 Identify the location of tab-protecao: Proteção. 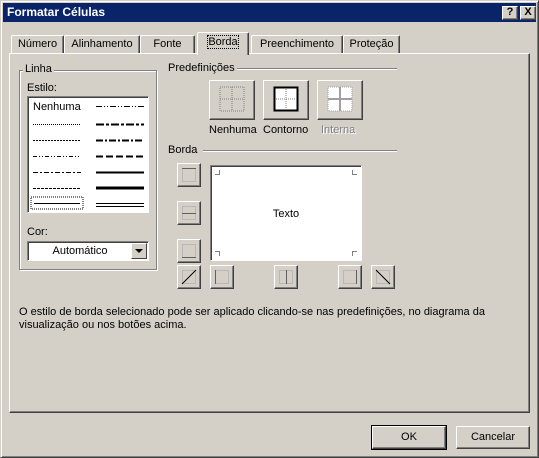
(371, 44).